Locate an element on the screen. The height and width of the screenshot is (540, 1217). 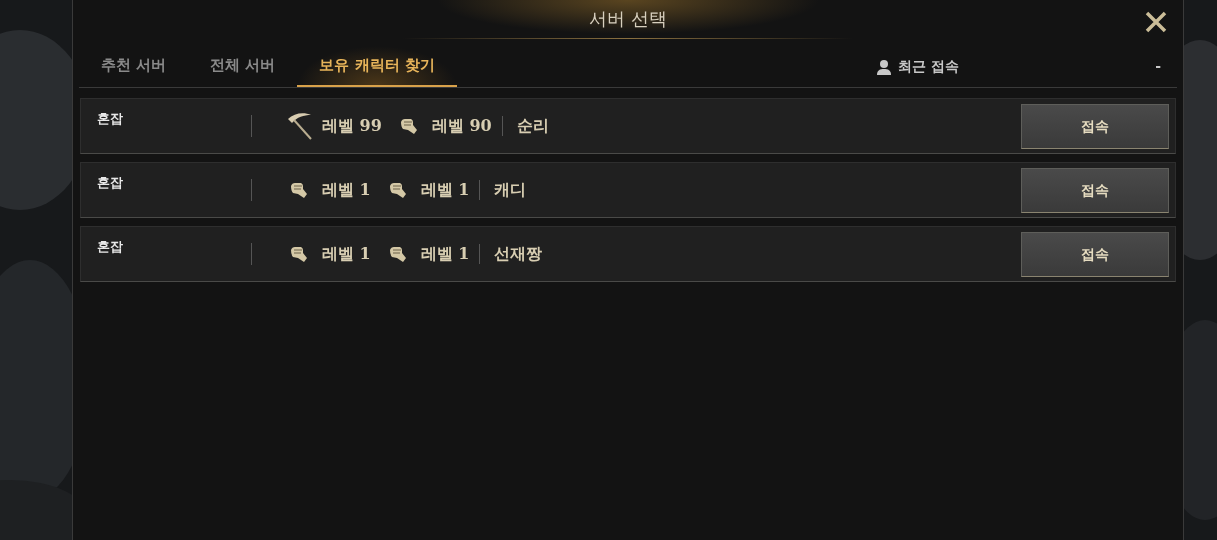
close-icon is located at coordinates (1156, 22).